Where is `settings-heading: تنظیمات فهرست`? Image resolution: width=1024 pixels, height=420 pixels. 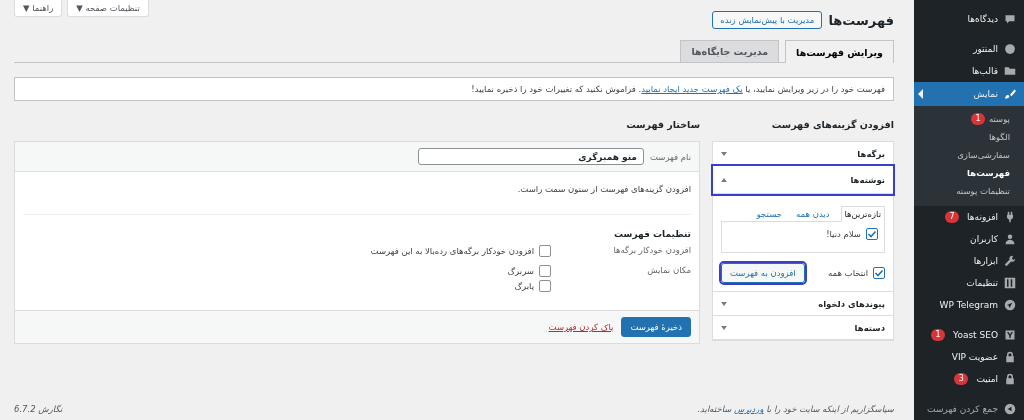
settings-heading: تنظیمات فهرست is located at coordinates (652, 234).